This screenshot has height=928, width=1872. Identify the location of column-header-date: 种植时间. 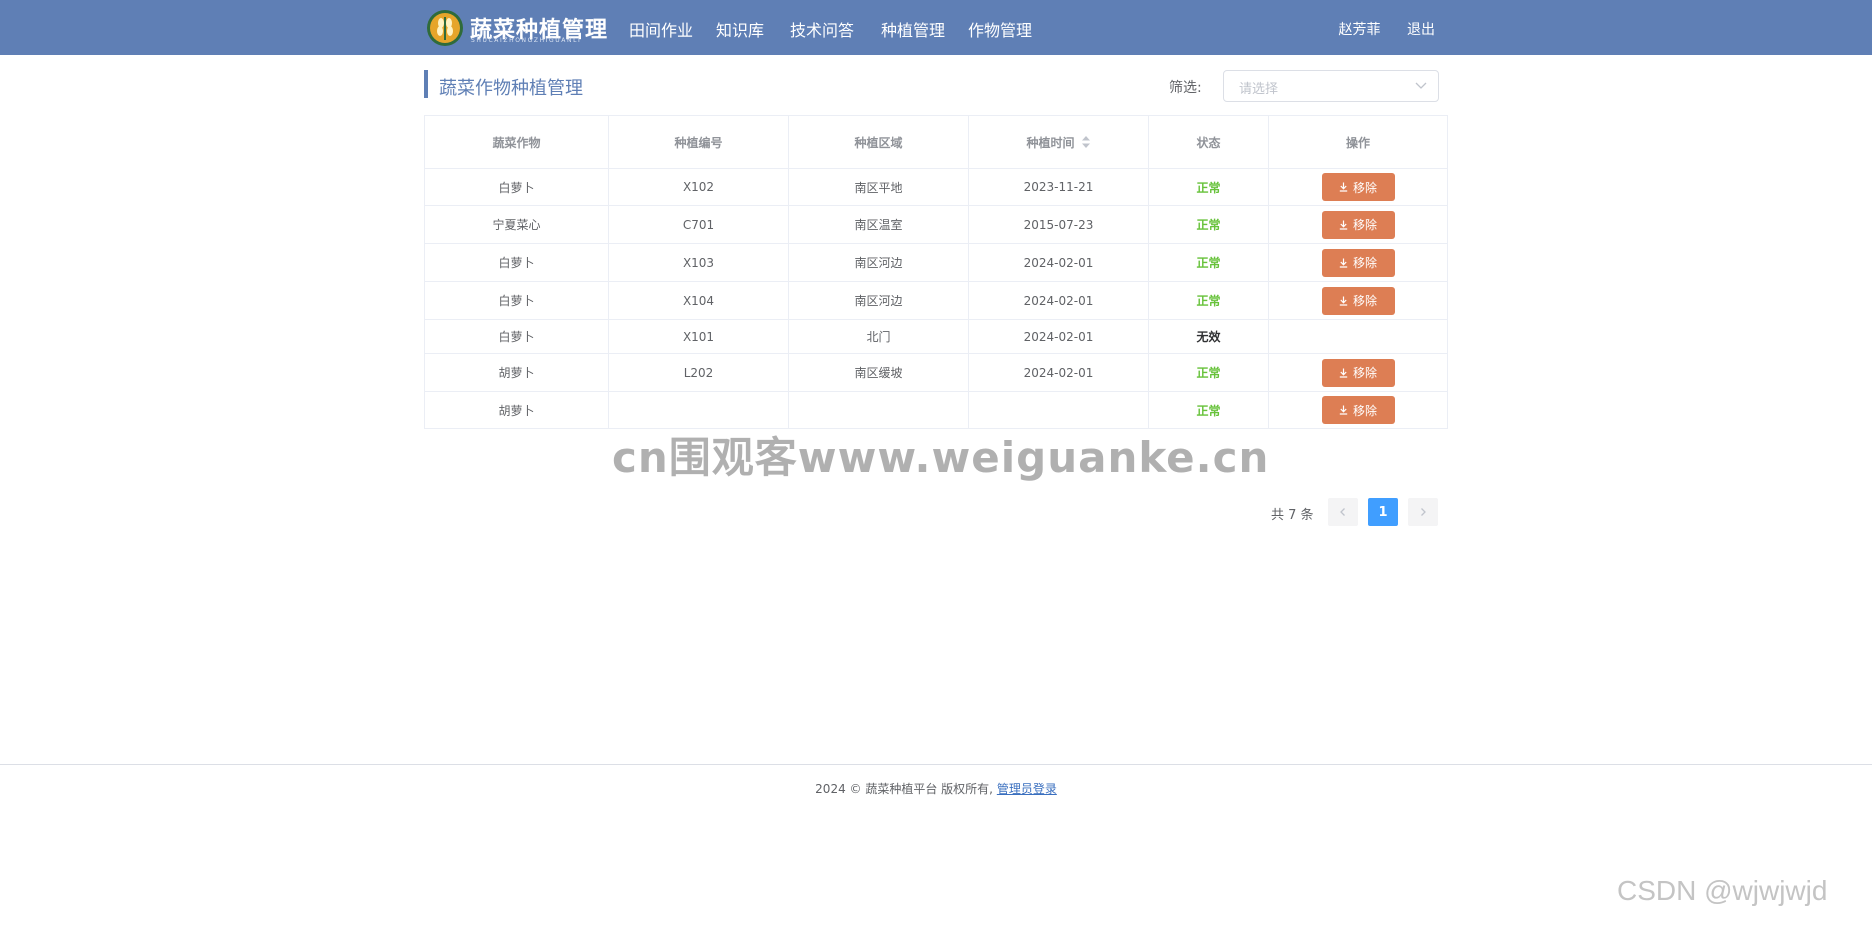
(1059, 142).